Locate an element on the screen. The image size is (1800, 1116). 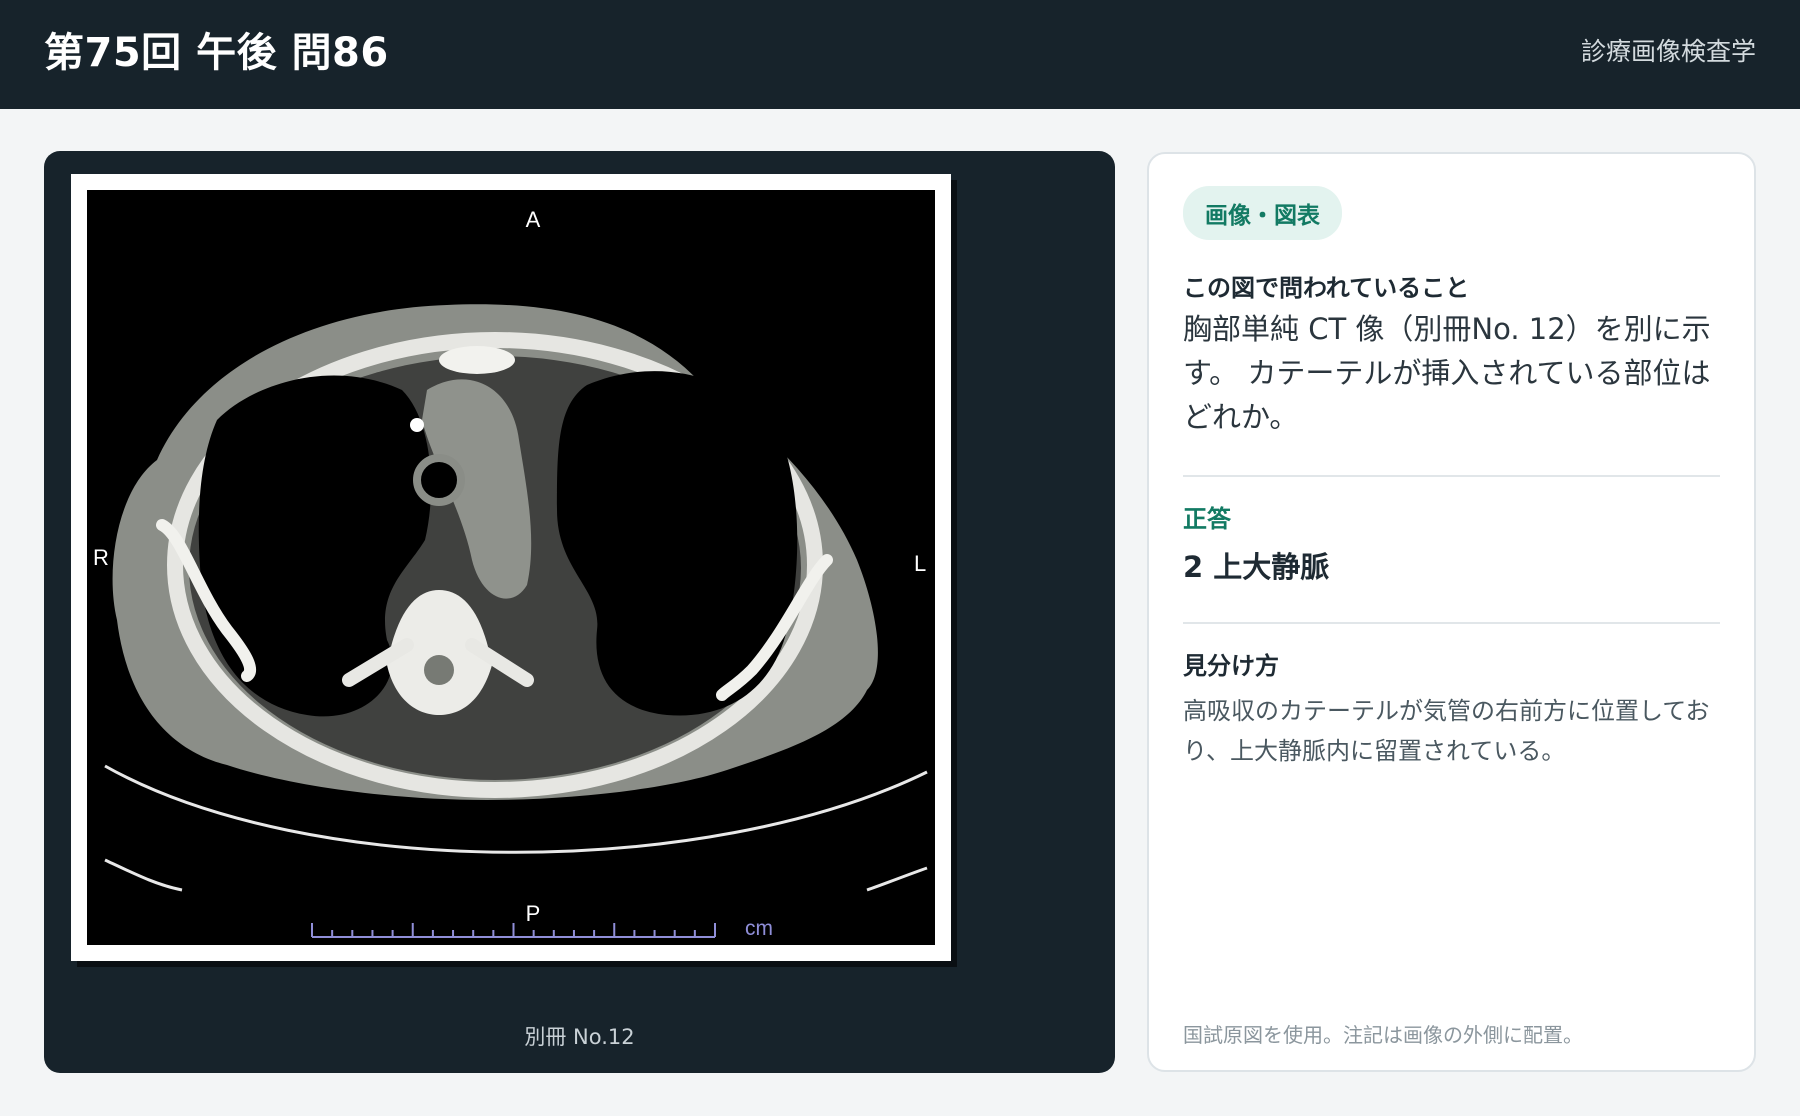
scale-ruler is located at coordinates (513, 930).